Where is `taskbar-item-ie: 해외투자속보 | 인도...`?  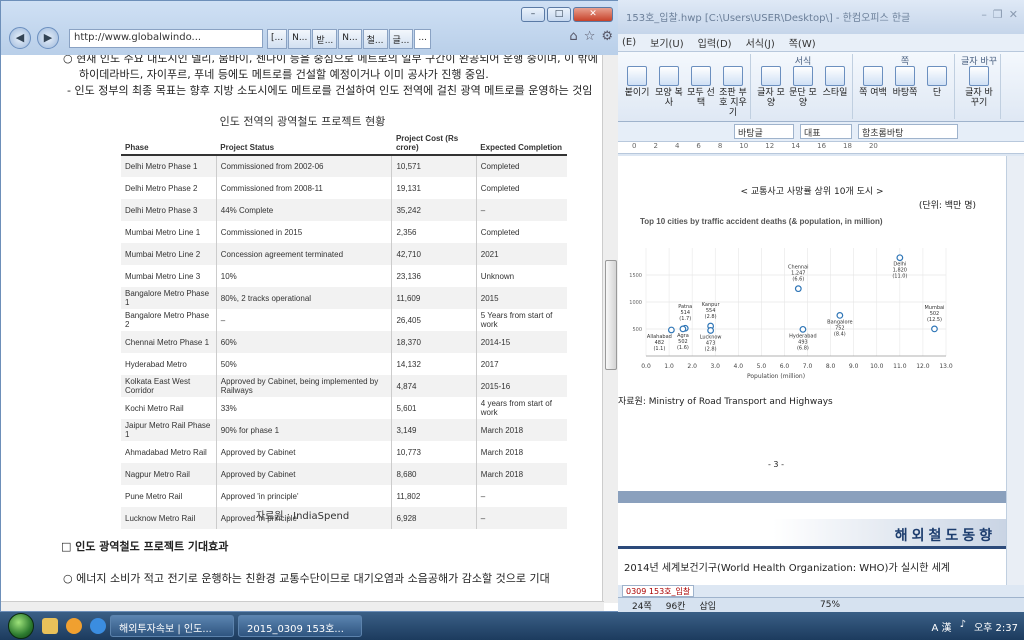
taskbar-item-ie: 해외투자속보 | 인도... is located at coordinates (172, 626).